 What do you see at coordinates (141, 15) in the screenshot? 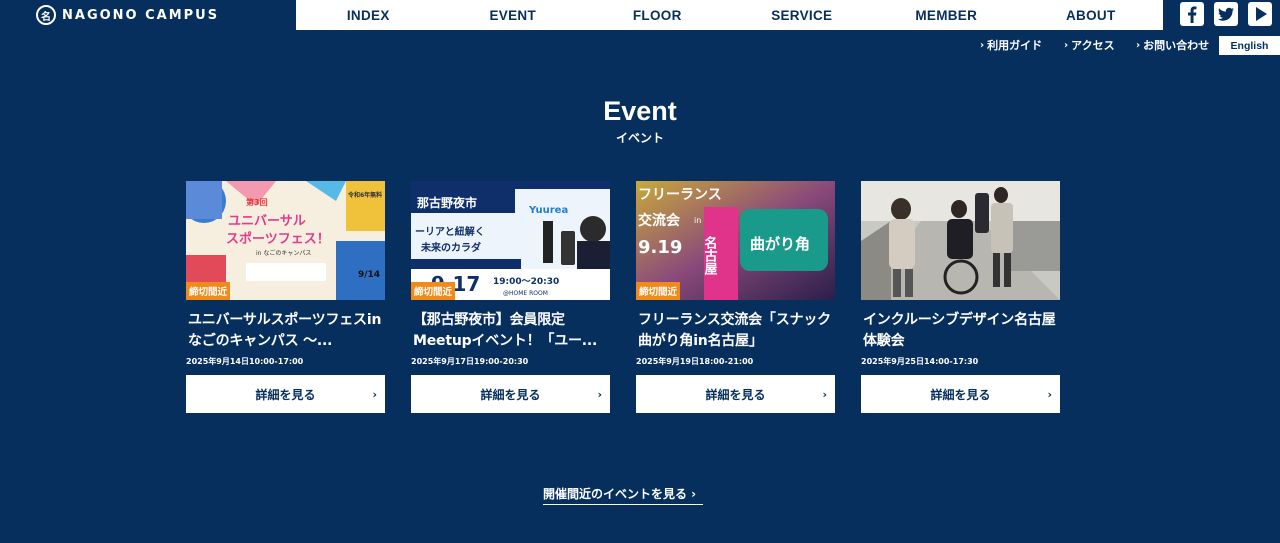
I see `logo-text: NAGONO CAMPUS` at bounding box center [141, 15].